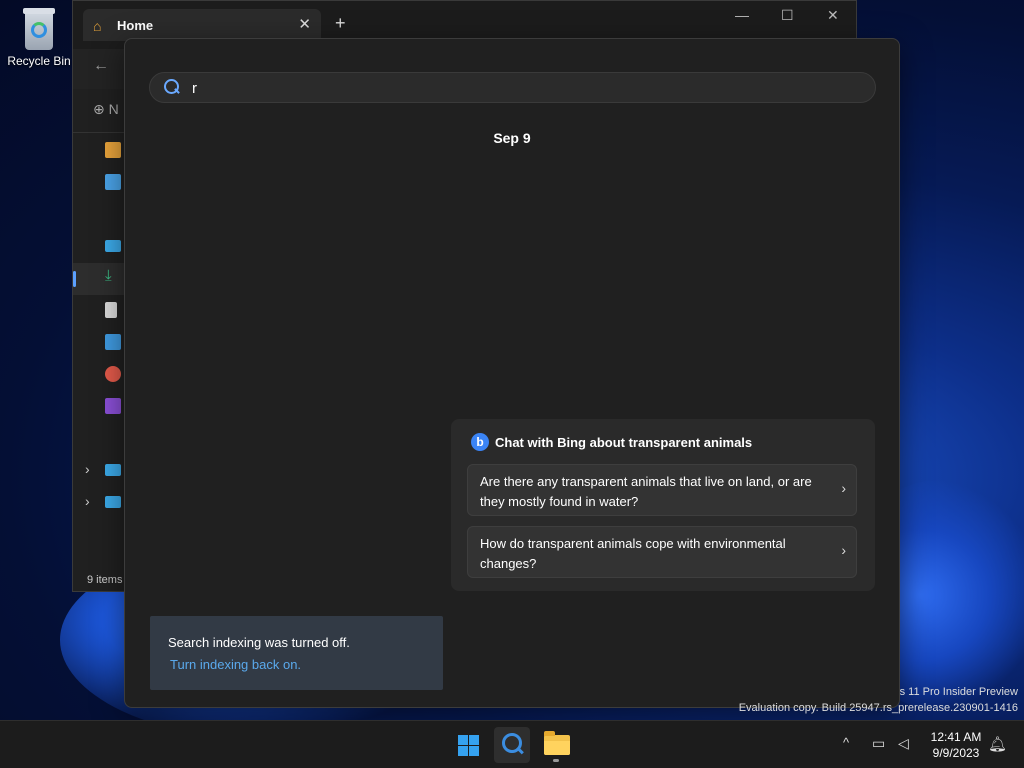  What do you see at coordinates (113, 182) in the screenshot?
I see `gallery-icon` at bounding box center [113, 182].